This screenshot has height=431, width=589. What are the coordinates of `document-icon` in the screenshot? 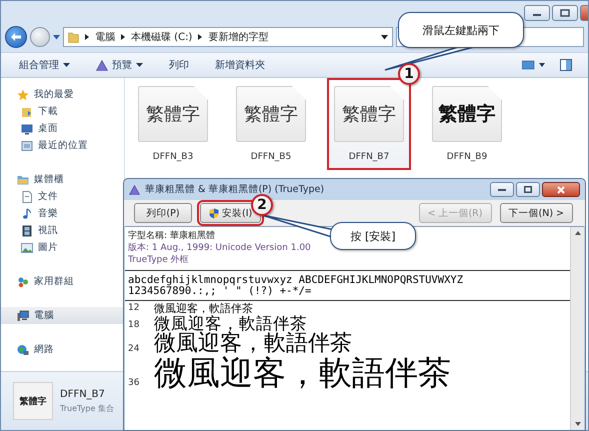 It's located at (27, 196).